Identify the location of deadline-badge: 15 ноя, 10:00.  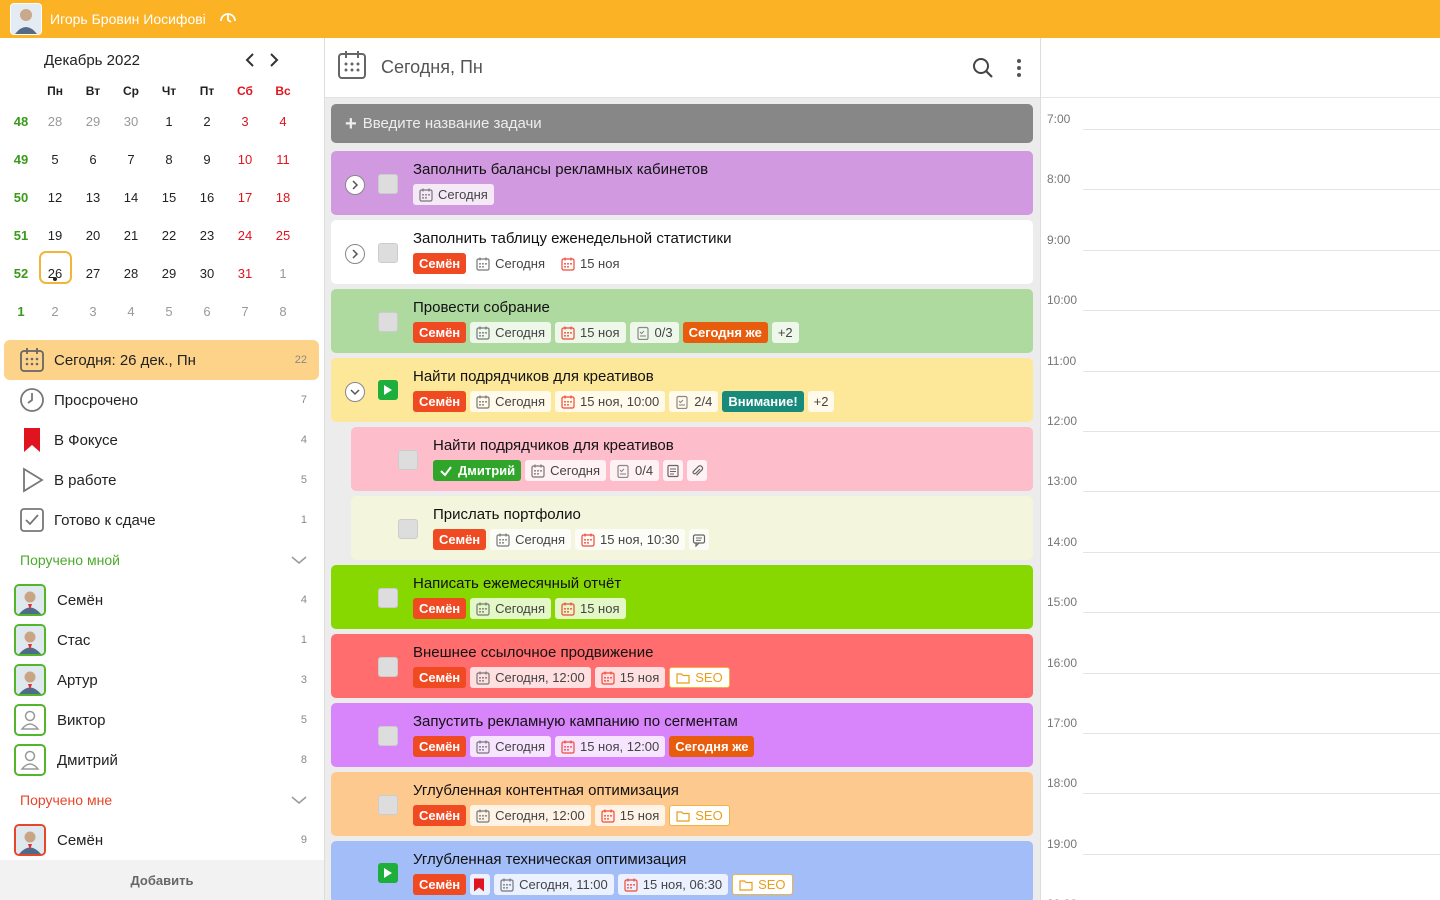
(610, 401).